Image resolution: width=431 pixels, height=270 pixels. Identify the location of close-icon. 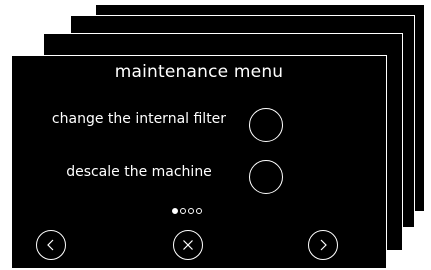
(188, 245).